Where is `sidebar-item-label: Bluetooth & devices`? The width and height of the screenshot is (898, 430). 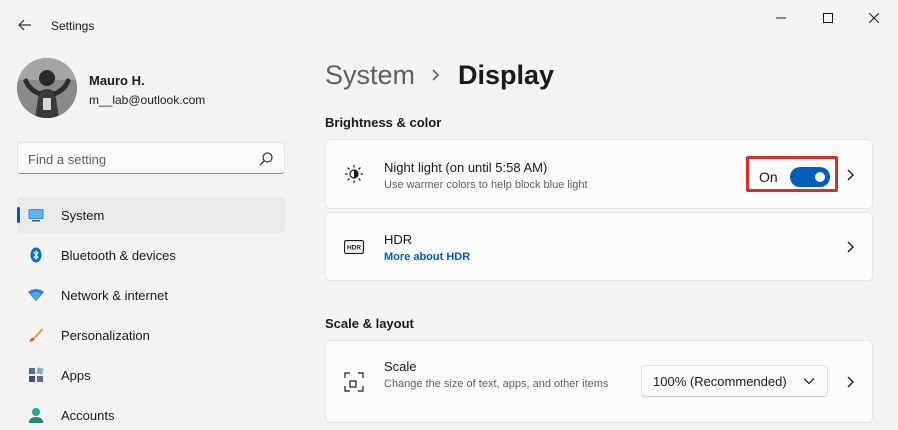
sidebar-item-label: Bluetooth & devices is located at coordinates (118, 255).